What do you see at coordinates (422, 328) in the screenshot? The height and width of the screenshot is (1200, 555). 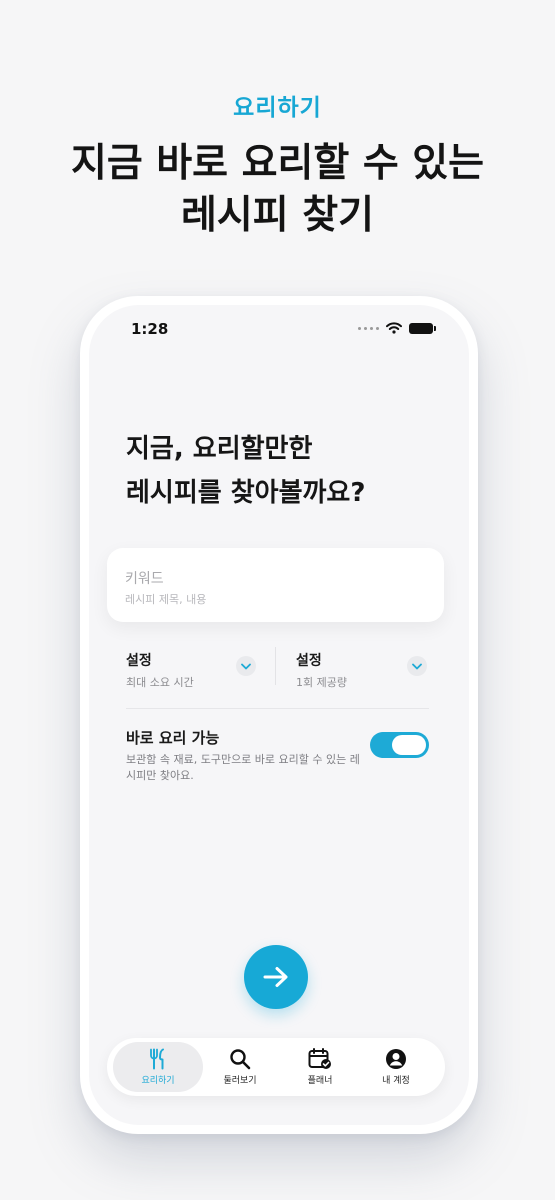 I see `battery-icon` at bounding box center [422, 328].